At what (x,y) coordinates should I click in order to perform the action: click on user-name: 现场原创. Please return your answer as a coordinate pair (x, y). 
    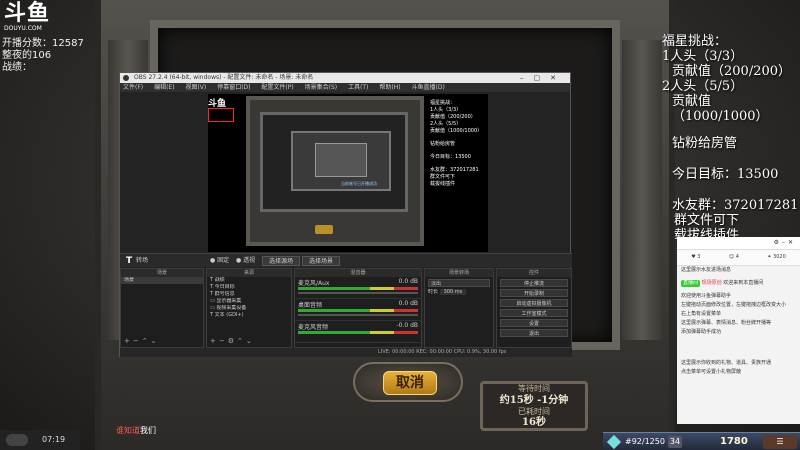
    Looking at the image, I should click on (711, 283).